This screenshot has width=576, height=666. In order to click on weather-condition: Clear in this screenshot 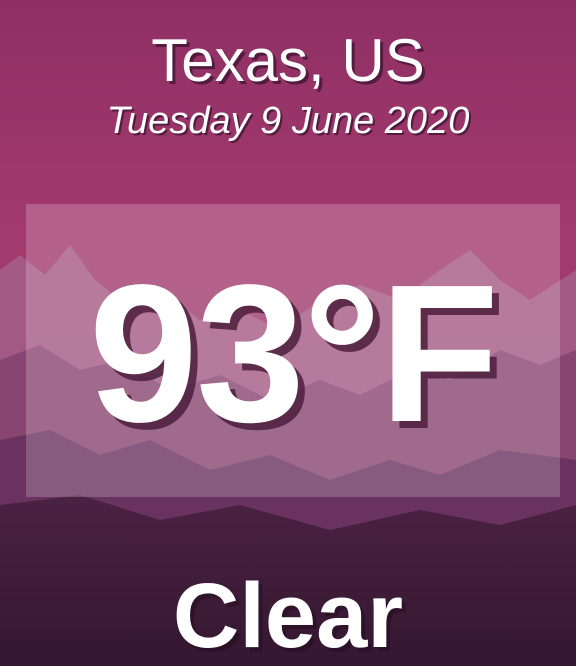, I will do `click(288, 615)`.